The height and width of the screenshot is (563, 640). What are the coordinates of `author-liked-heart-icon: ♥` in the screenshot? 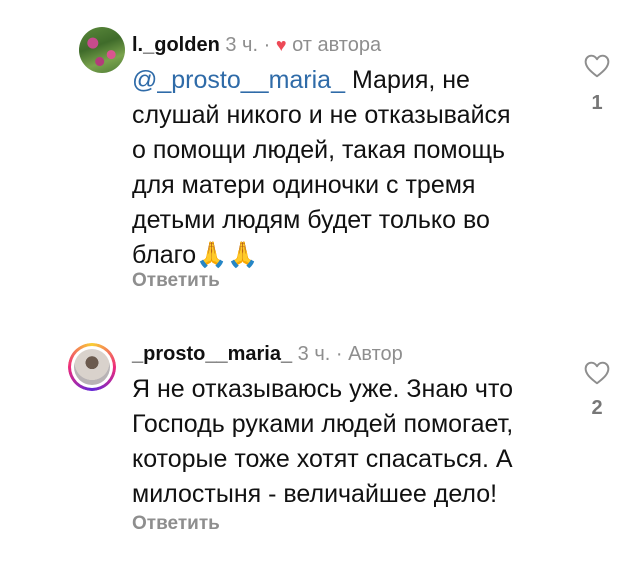 It's located at (281, 45).